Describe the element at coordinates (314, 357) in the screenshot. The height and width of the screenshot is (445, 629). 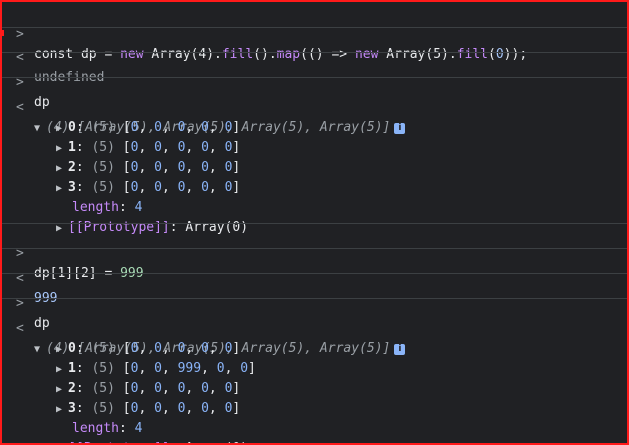
I see `array-row: ▶ 1: (5) [0, 0, 999, 0, 0]` at that location.